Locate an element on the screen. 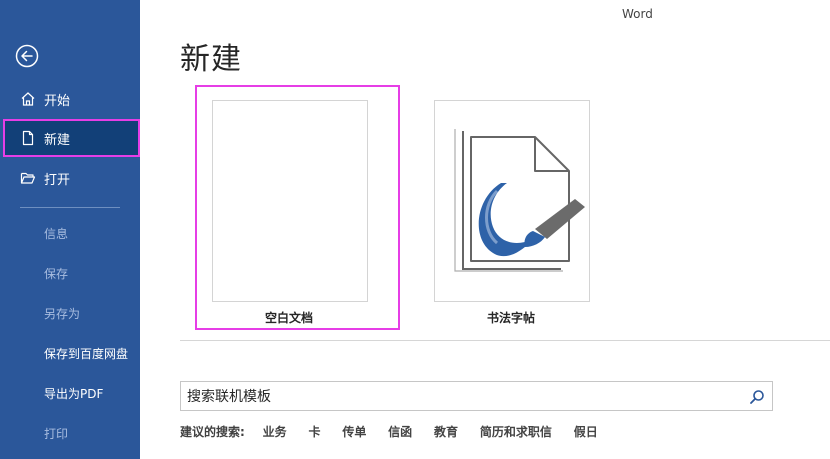 Image resolution: width=830 pixels, height=459 pixels. sidebar-item-label: 打开 is located at coordinates (57, 180).